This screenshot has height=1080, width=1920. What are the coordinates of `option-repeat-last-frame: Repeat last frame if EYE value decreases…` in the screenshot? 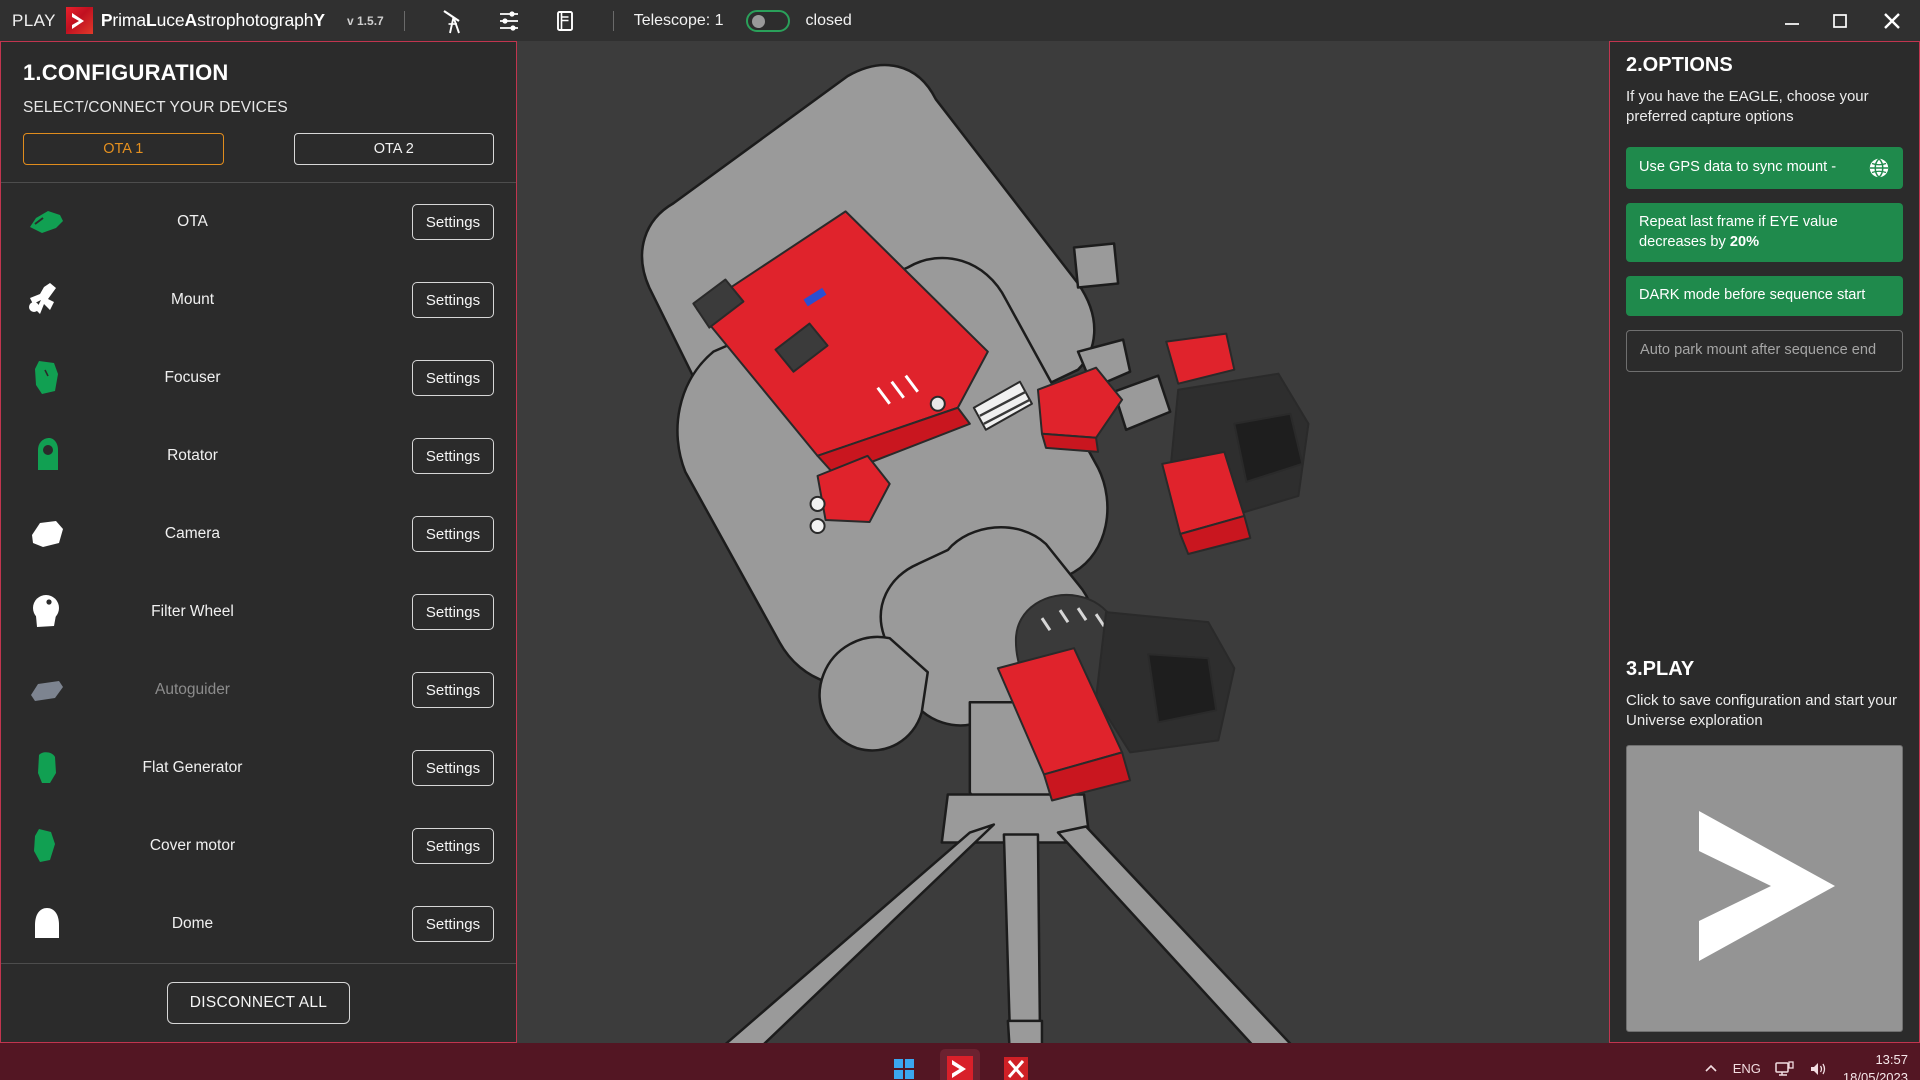 It's located at (1764, 232).